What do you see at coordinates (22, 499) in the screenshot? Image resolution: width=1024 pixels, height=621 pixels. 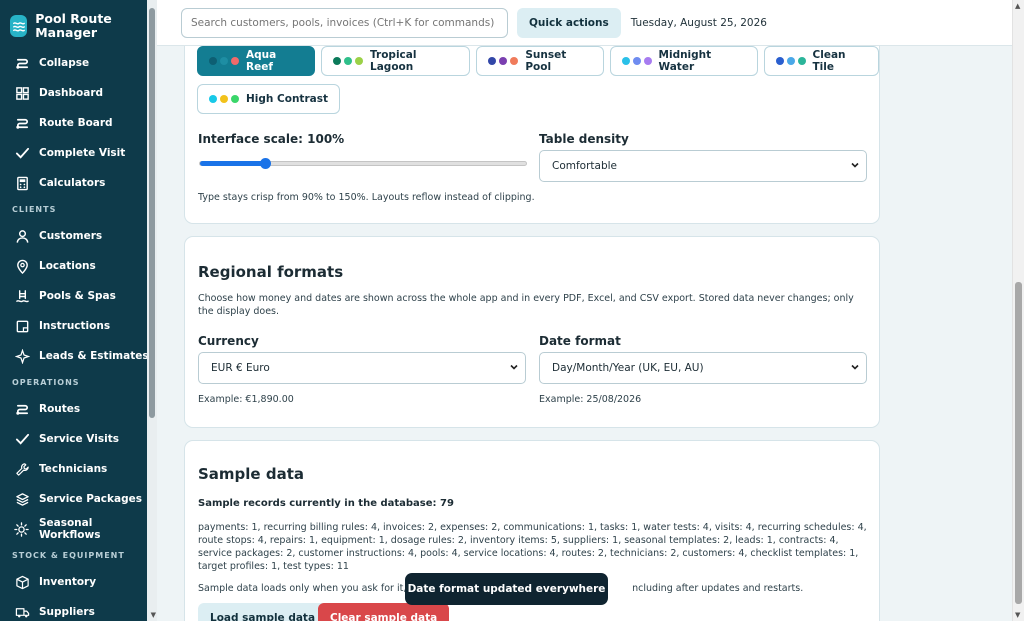 I see `layers-icon` at bounding box center [22, 499].